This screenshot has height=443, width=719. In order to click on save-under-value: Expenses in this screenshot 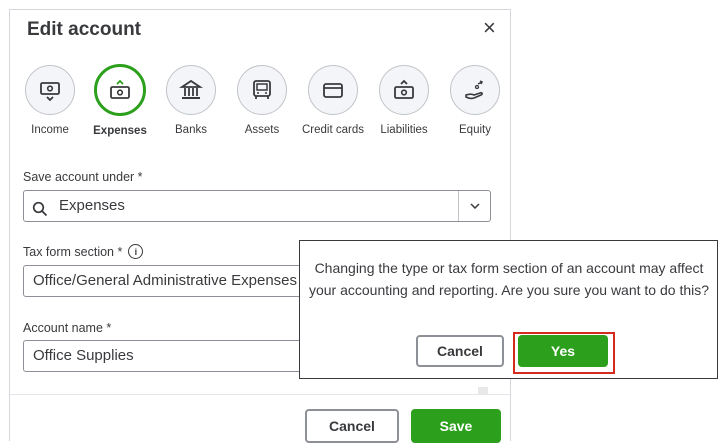, I will do `click(92, 205)`.